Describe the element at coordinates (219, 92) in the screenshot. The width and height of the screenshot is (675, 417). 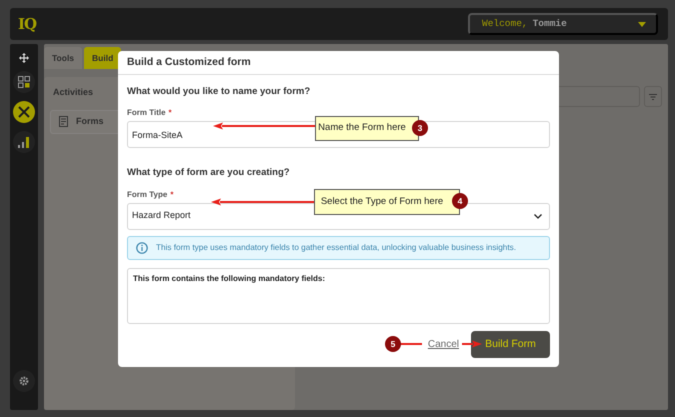
I see `section-heading: What would you like to name your form?` at that location.